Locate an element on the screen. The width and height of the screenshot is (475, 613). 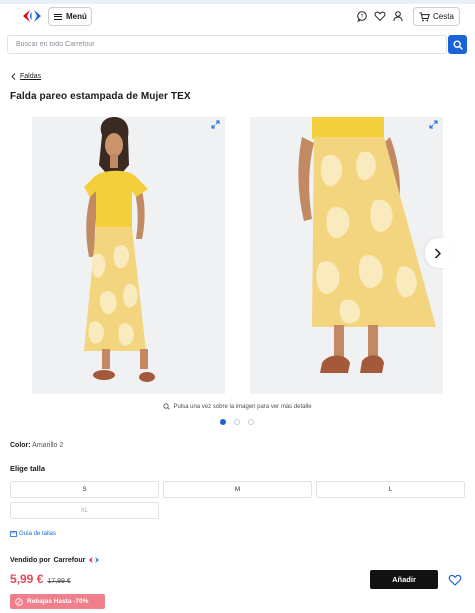
size-option-s: S is located at coordinates (84, 489).